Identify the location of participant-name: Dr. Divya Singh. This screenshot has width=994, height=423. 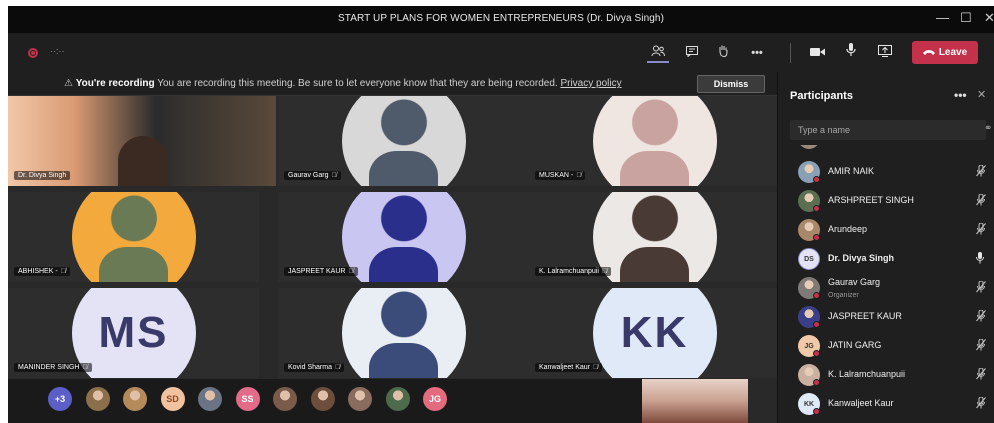
(861, 258).